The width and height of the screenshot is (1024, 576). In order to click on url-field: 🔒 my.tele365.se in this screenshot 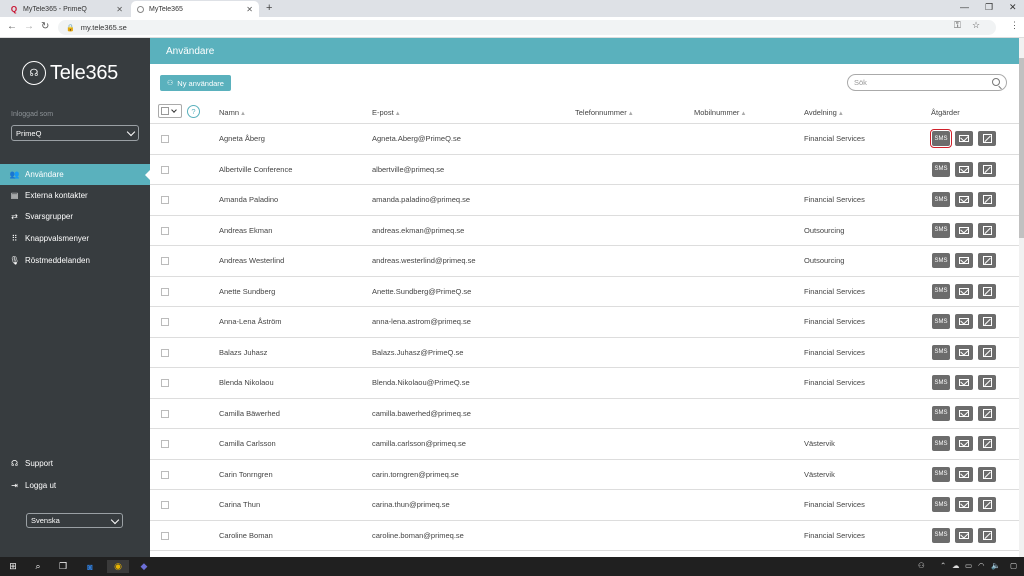, I will do `click(527, 27)`.